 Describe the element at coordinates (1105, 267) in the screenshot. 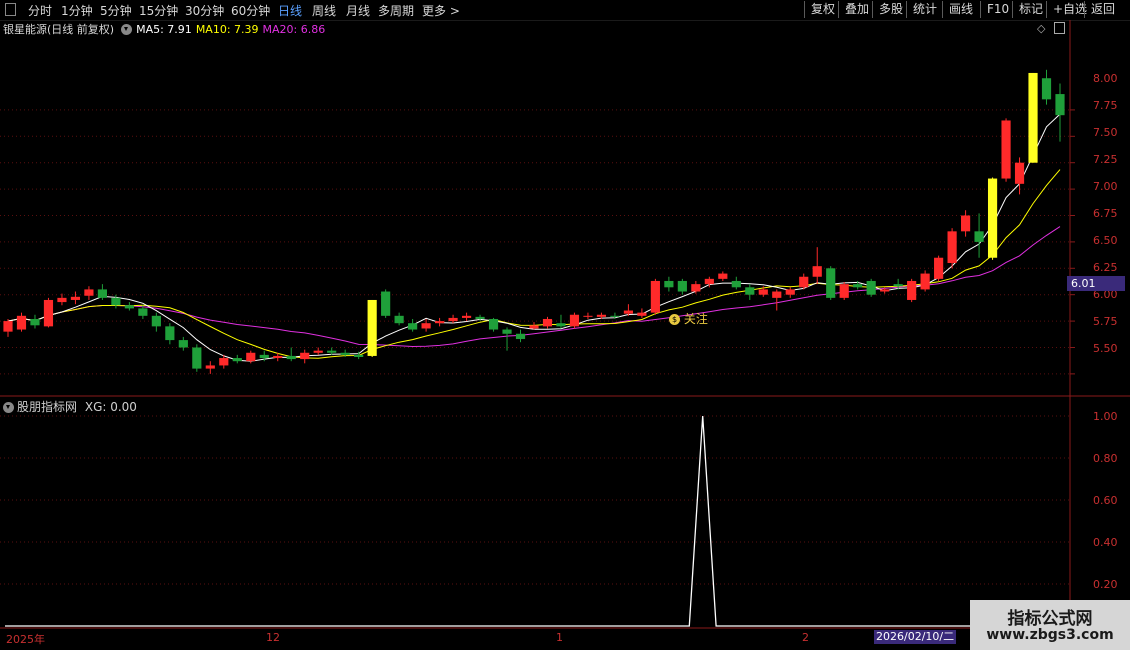

I see `price-tick: 6.25` at that location.